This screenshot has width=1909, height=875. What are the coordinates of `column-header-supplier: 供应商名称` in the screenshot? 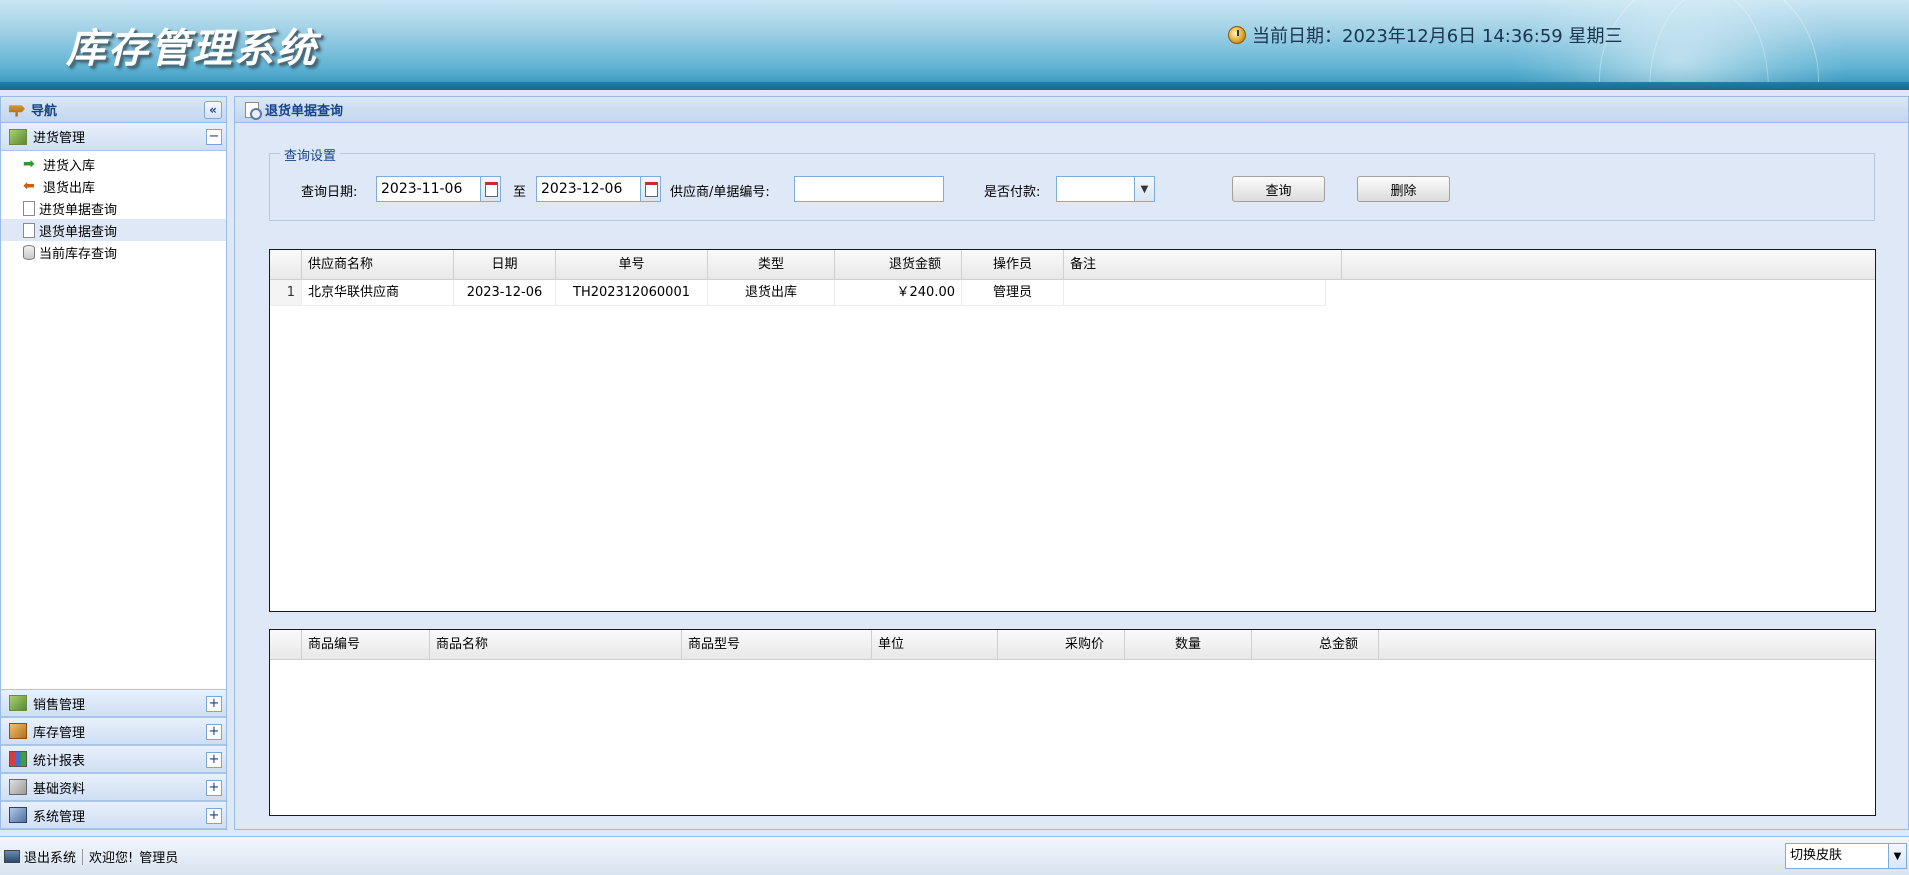 It's located at (378, 265).